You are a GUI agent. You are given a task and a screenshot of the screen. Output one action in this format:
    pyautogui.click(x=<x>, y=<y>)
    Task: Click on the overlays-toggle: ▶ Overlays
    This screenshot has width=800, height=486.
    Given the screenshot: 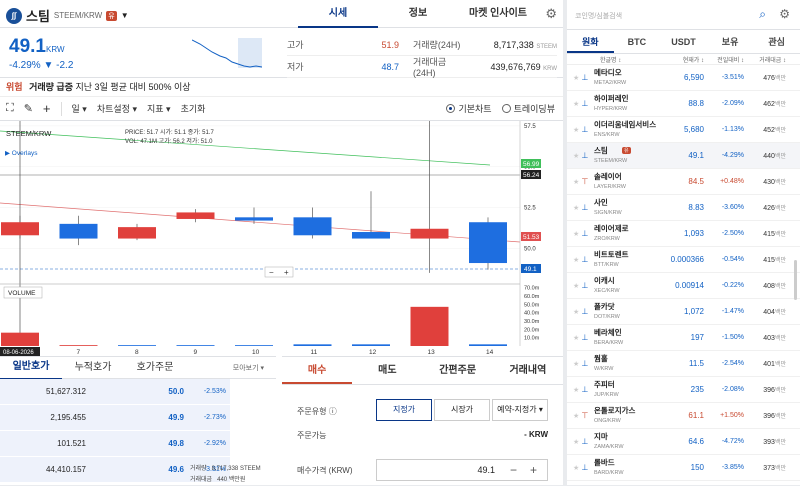 What is the action you would take?
    pyautogui.click(x=21, y=153)
    